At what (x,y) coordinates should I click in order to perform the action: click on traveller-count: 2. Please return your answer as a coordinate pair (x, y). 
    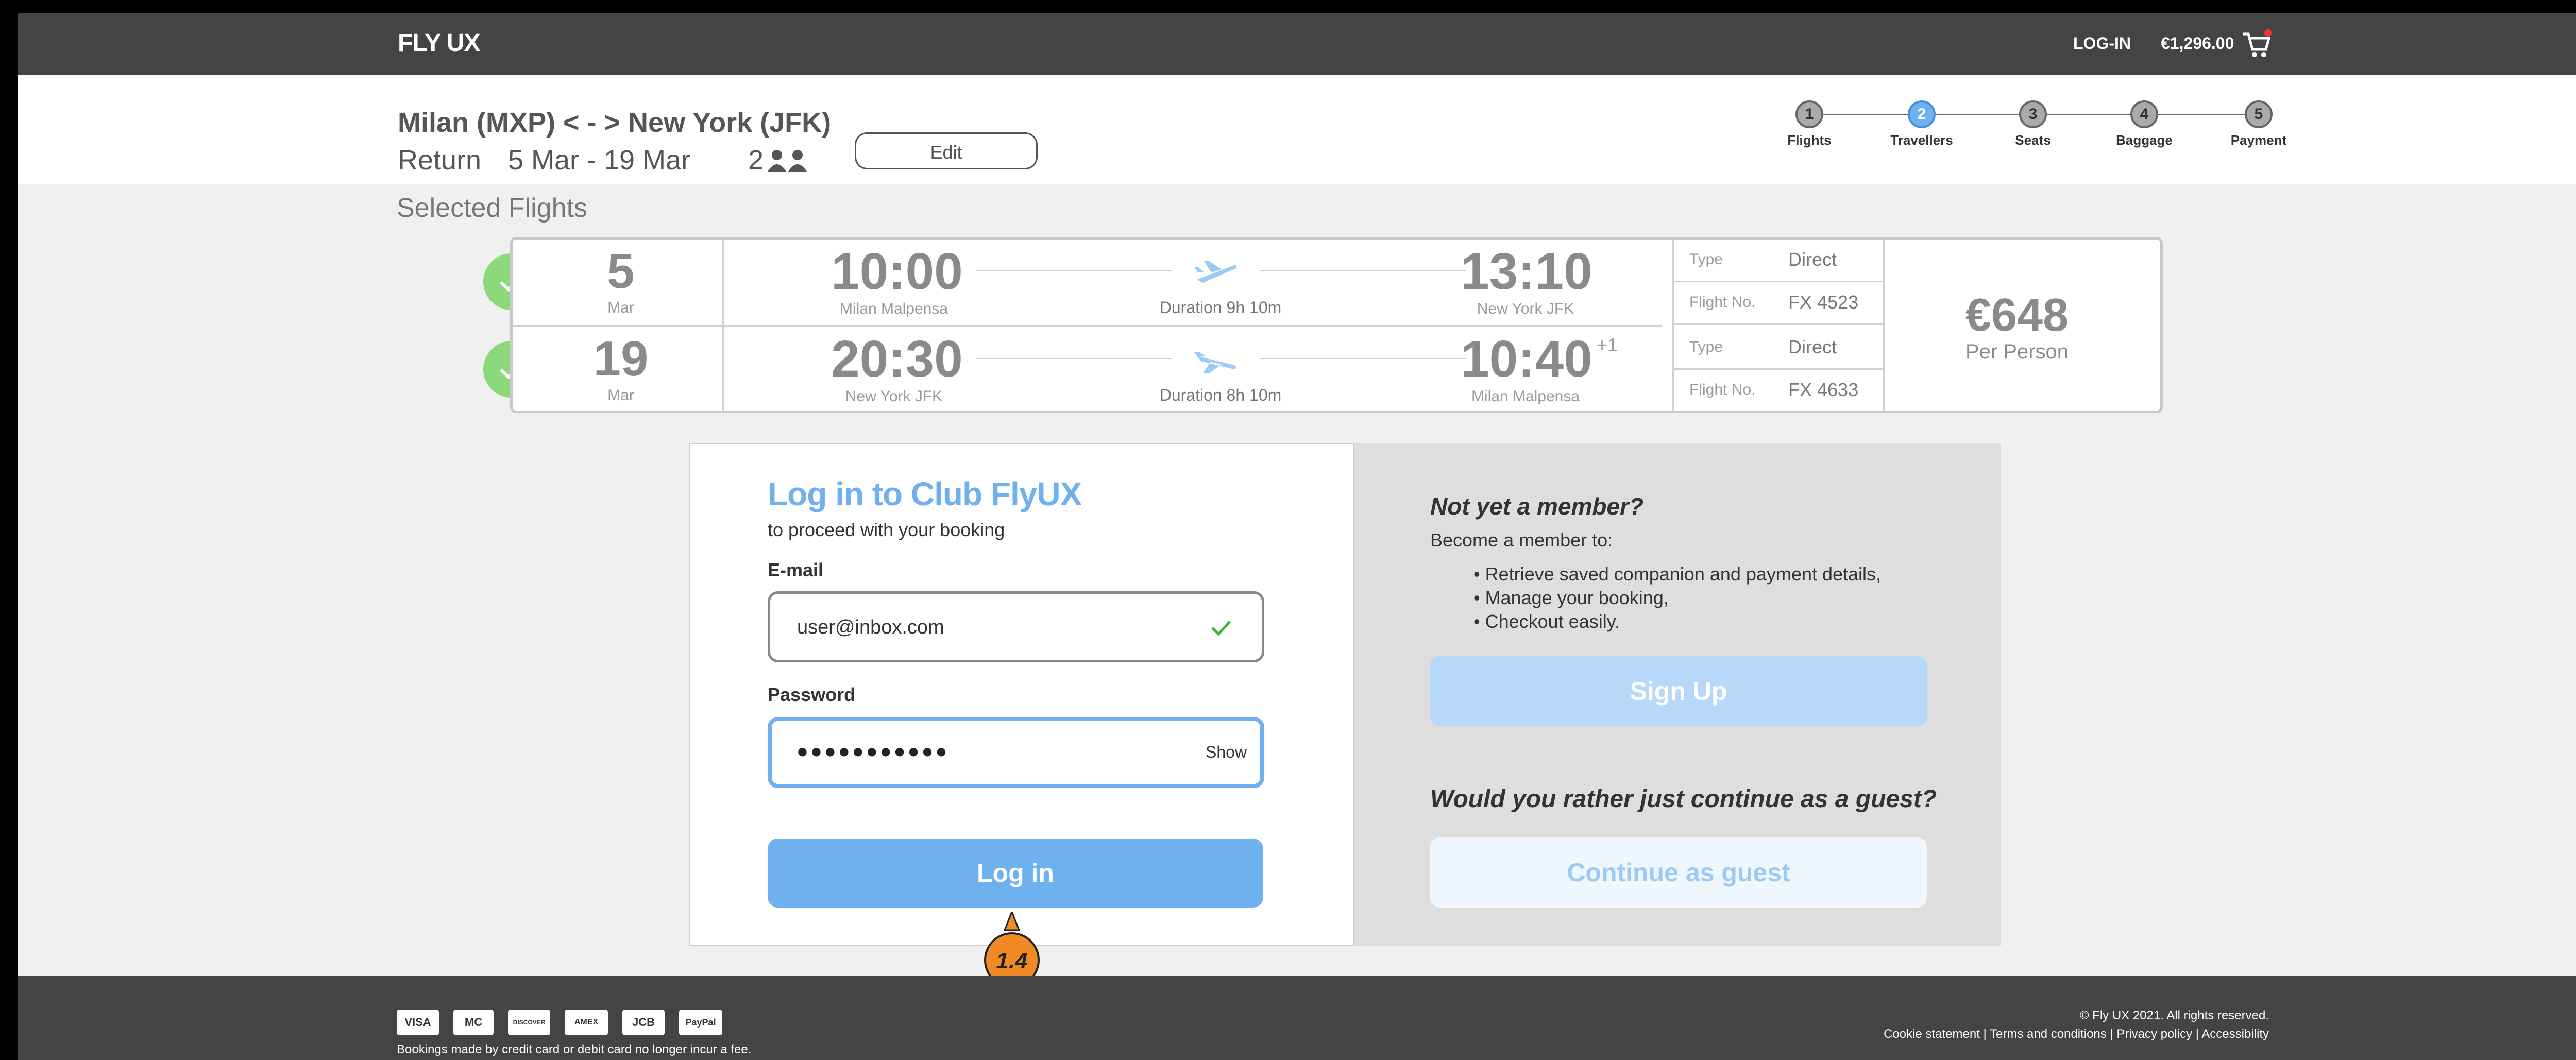
    Looking at the image, I should click on (756, 160).